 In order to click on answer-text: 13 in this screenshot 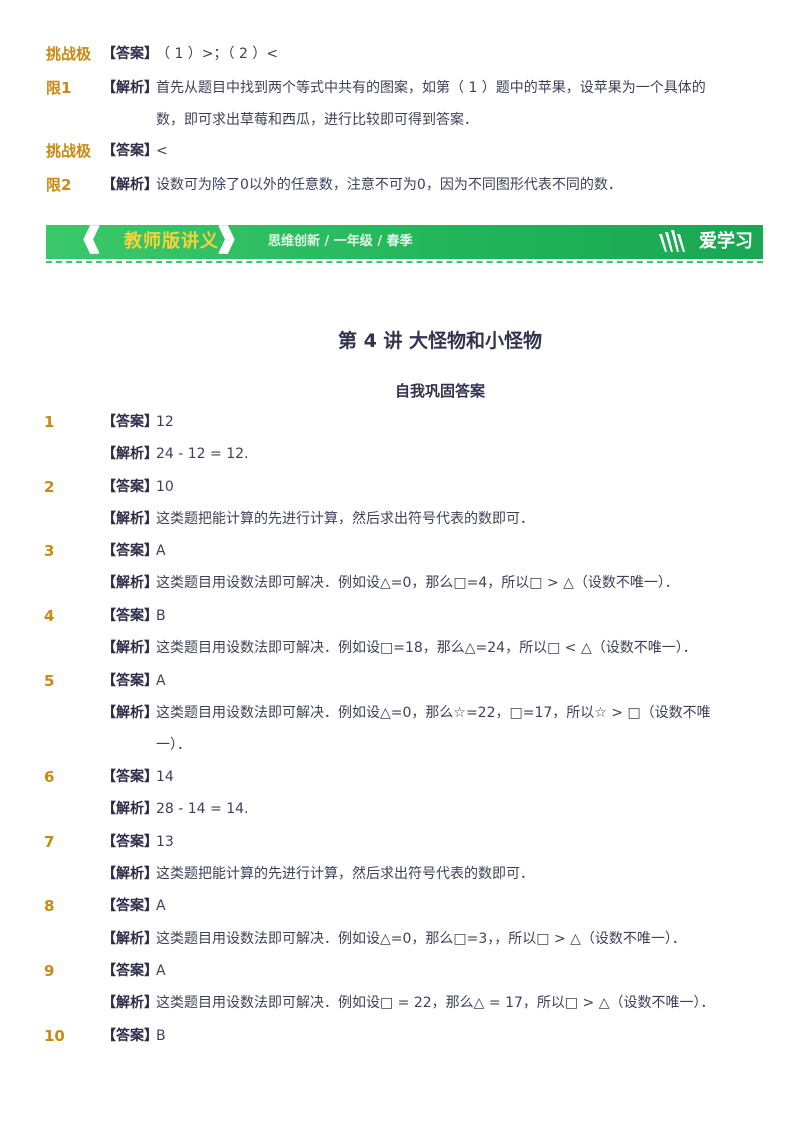, I will do `click(165, 842)`.